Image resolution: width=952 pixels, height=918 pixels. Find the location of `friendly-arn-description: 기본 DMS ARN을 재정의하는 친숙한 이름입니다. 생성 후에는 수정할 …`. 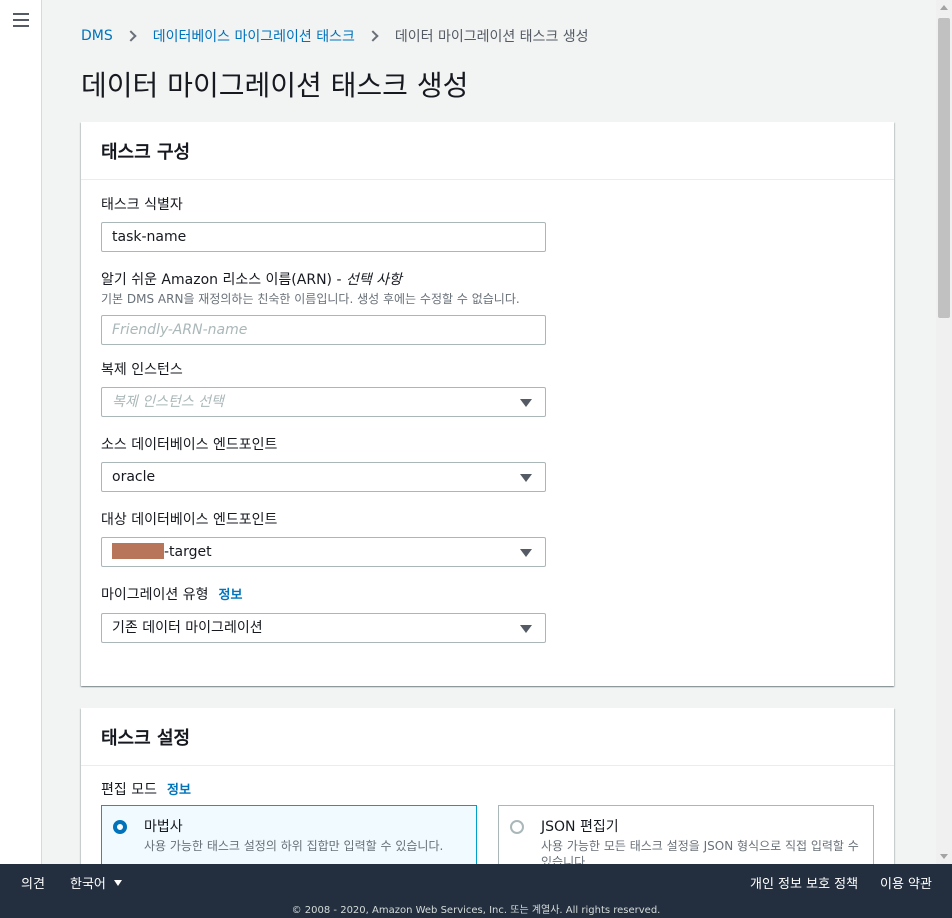

friendly-arn-description: 기본 DMS ARN을 재정의하는 친숙한 이름입니다. 생성 후에는 수정할 … is located at coordinates (310, 299).